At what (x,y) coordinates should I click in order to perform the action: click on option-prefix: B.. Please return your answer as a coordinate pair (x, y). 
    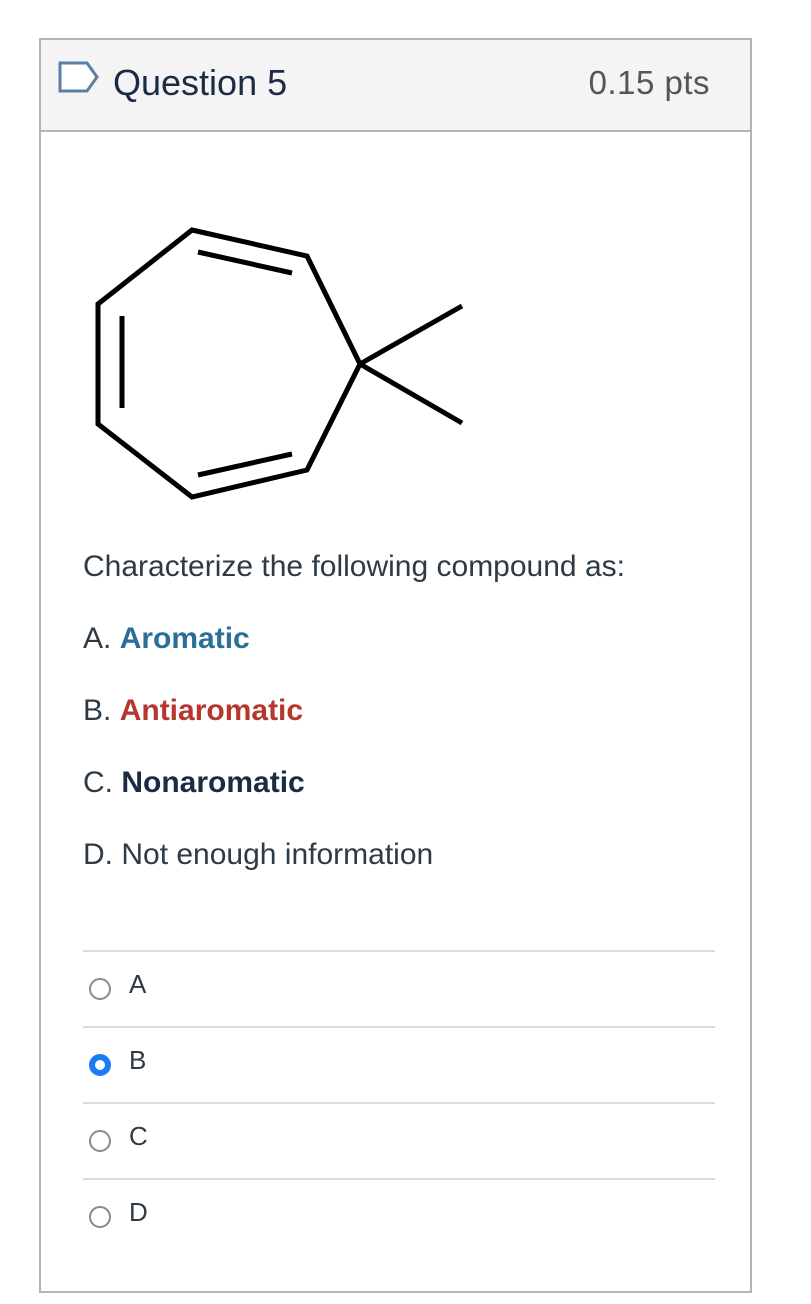
    Looking at the image, I should click on (97, 710).